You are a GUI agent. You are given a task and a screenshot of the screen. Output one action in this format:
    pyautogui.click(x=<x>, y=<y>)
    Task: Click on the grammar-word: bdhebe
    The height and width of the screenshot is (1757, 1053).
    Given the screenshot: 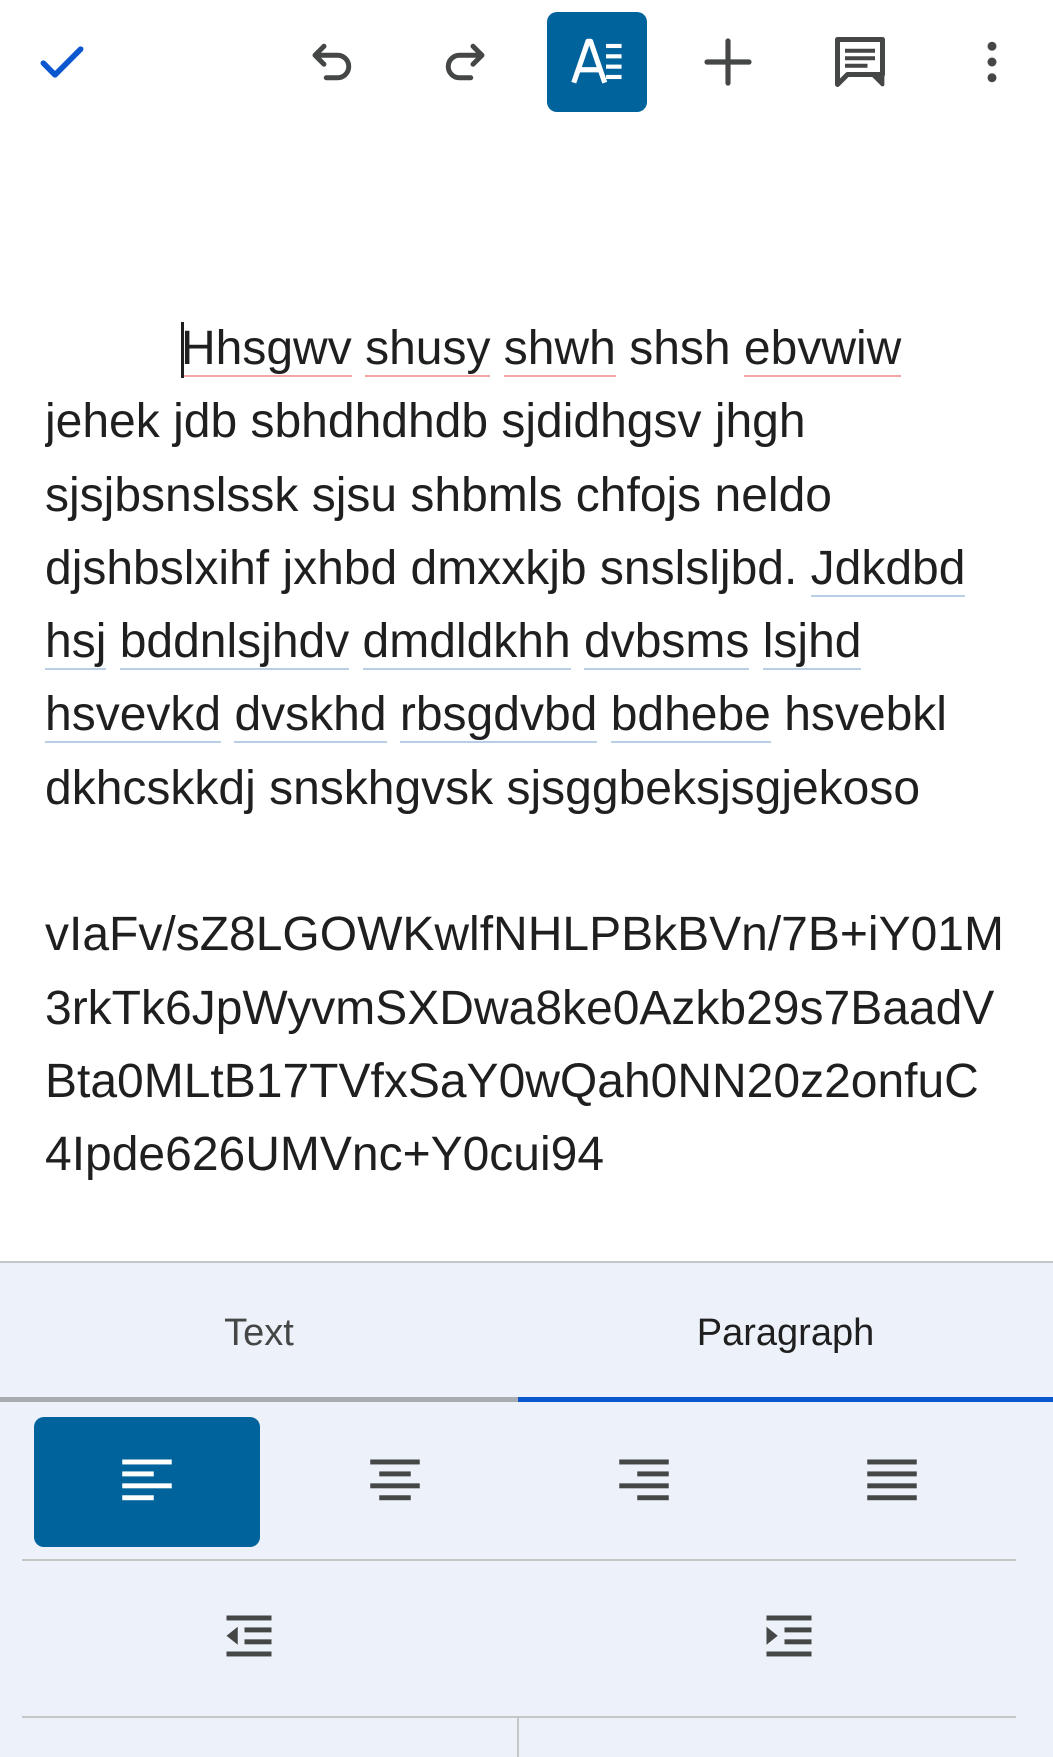 What is the action you would take?
    pyautogui.click(x=690, y=716)
    